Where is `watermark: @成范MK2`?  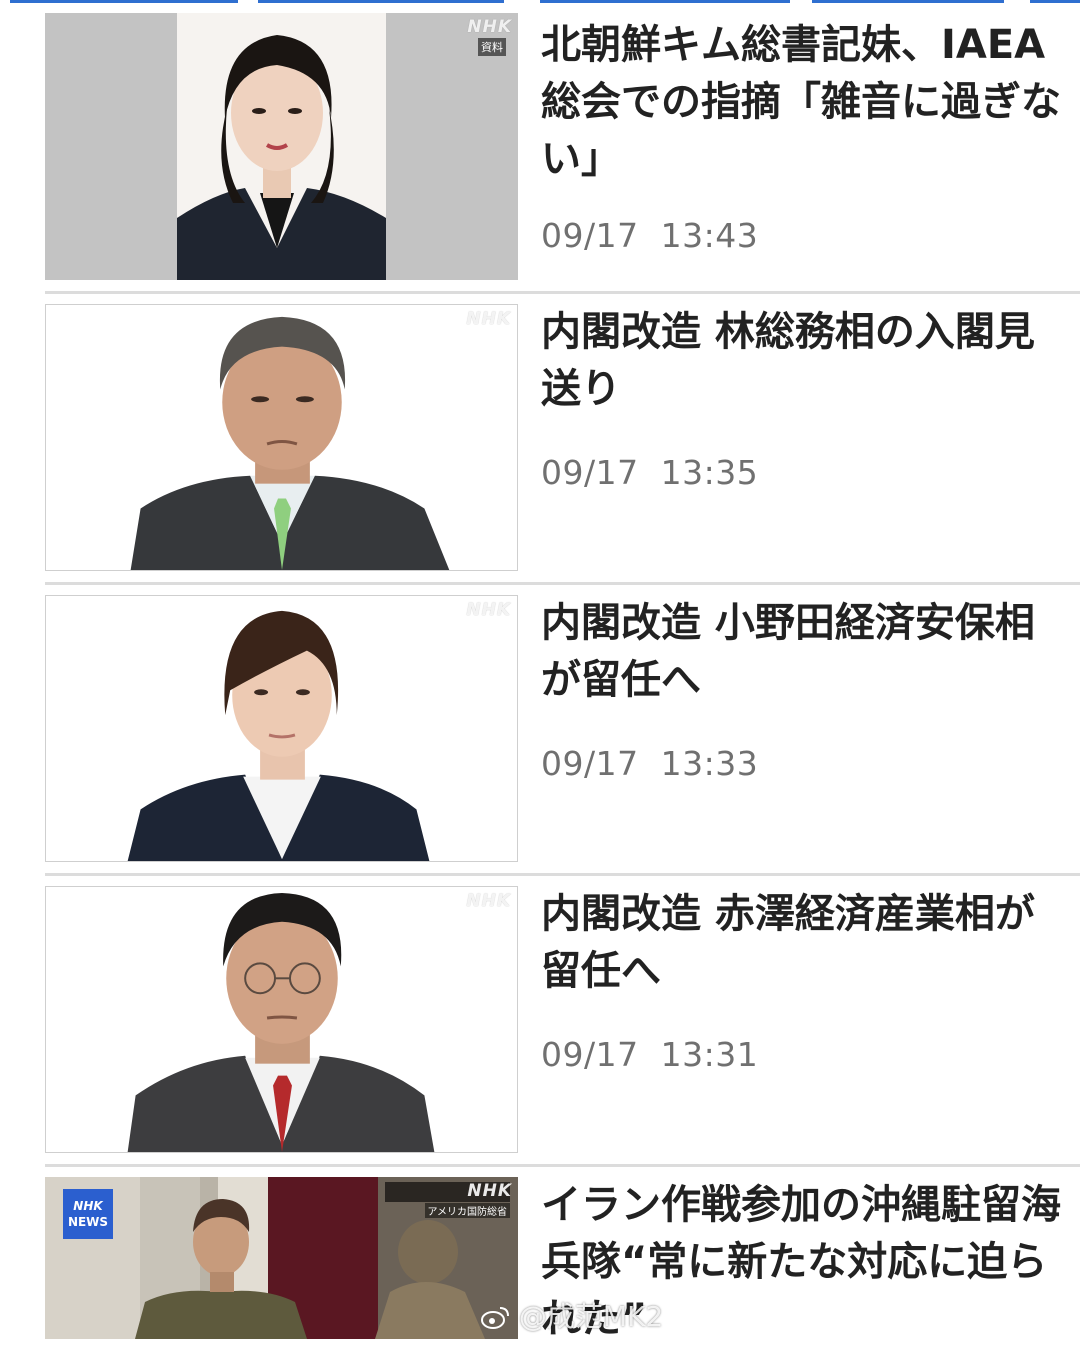
watermark: @成范MK2 is located at coordinates (571, 1315).